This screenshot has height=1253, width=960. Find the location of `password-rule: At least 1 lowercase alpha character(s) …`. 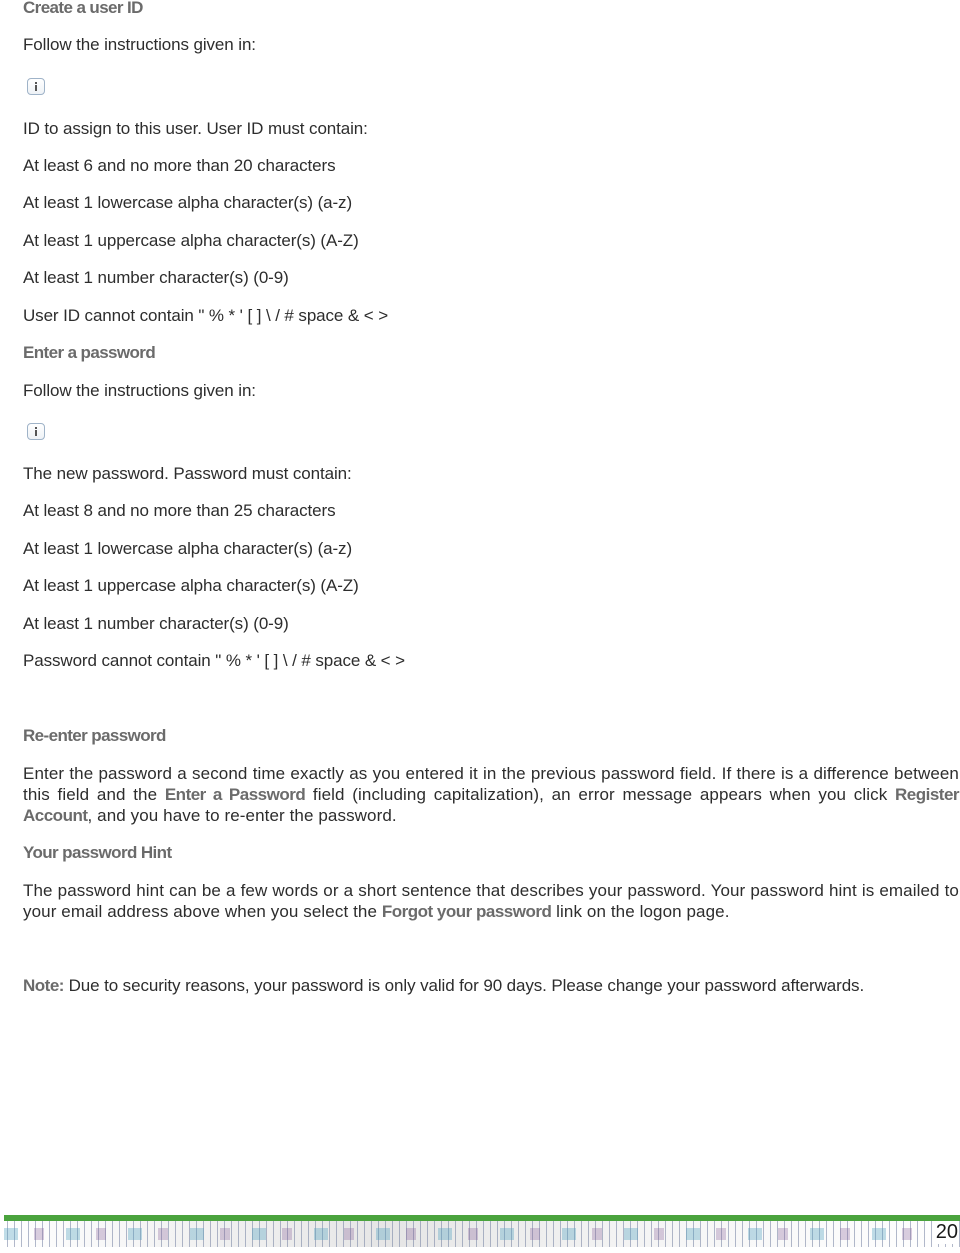

password-rule: At least 1 lowercase alpha character(s) … is located at coordinates (188, 548).